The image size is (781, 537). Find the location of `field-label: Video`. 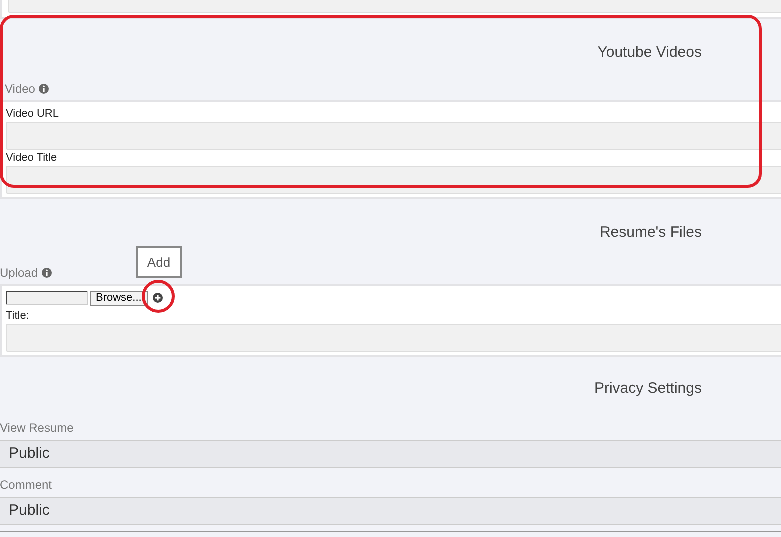

field-label: Video is located at coordinates (20, 89).